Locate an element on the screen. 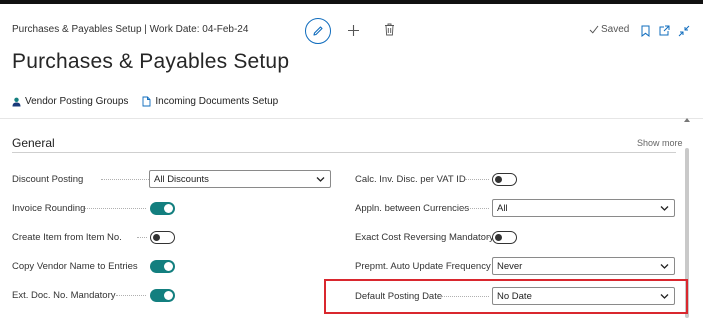  field-label: Copy Vendor Name to Entries is located at coordinates (75, 266).